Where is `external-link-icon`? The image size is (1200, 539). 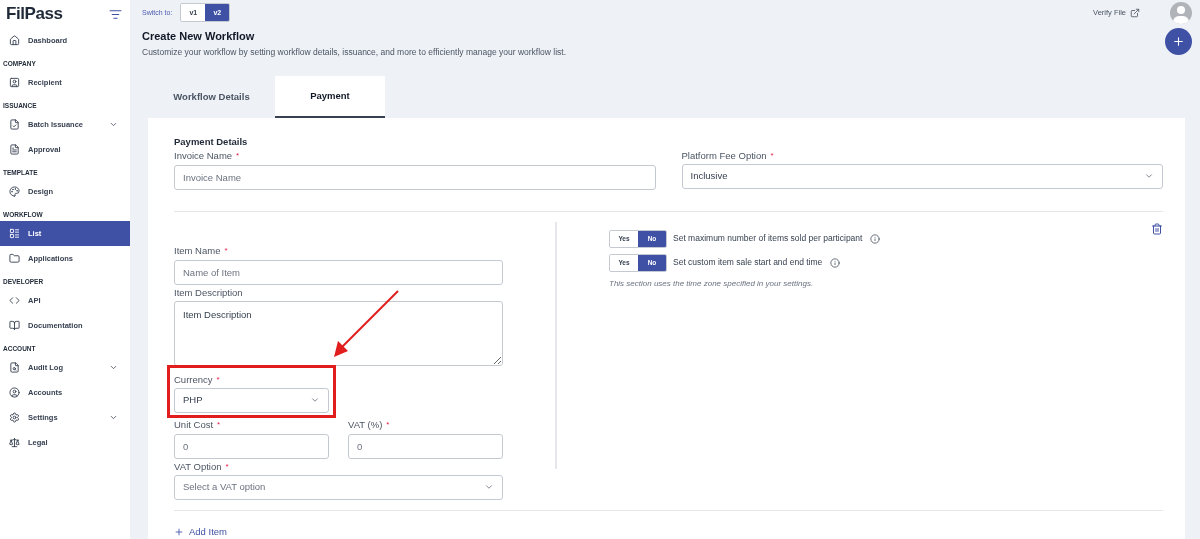
external-link-icon is located at coordinates (1135, 12).